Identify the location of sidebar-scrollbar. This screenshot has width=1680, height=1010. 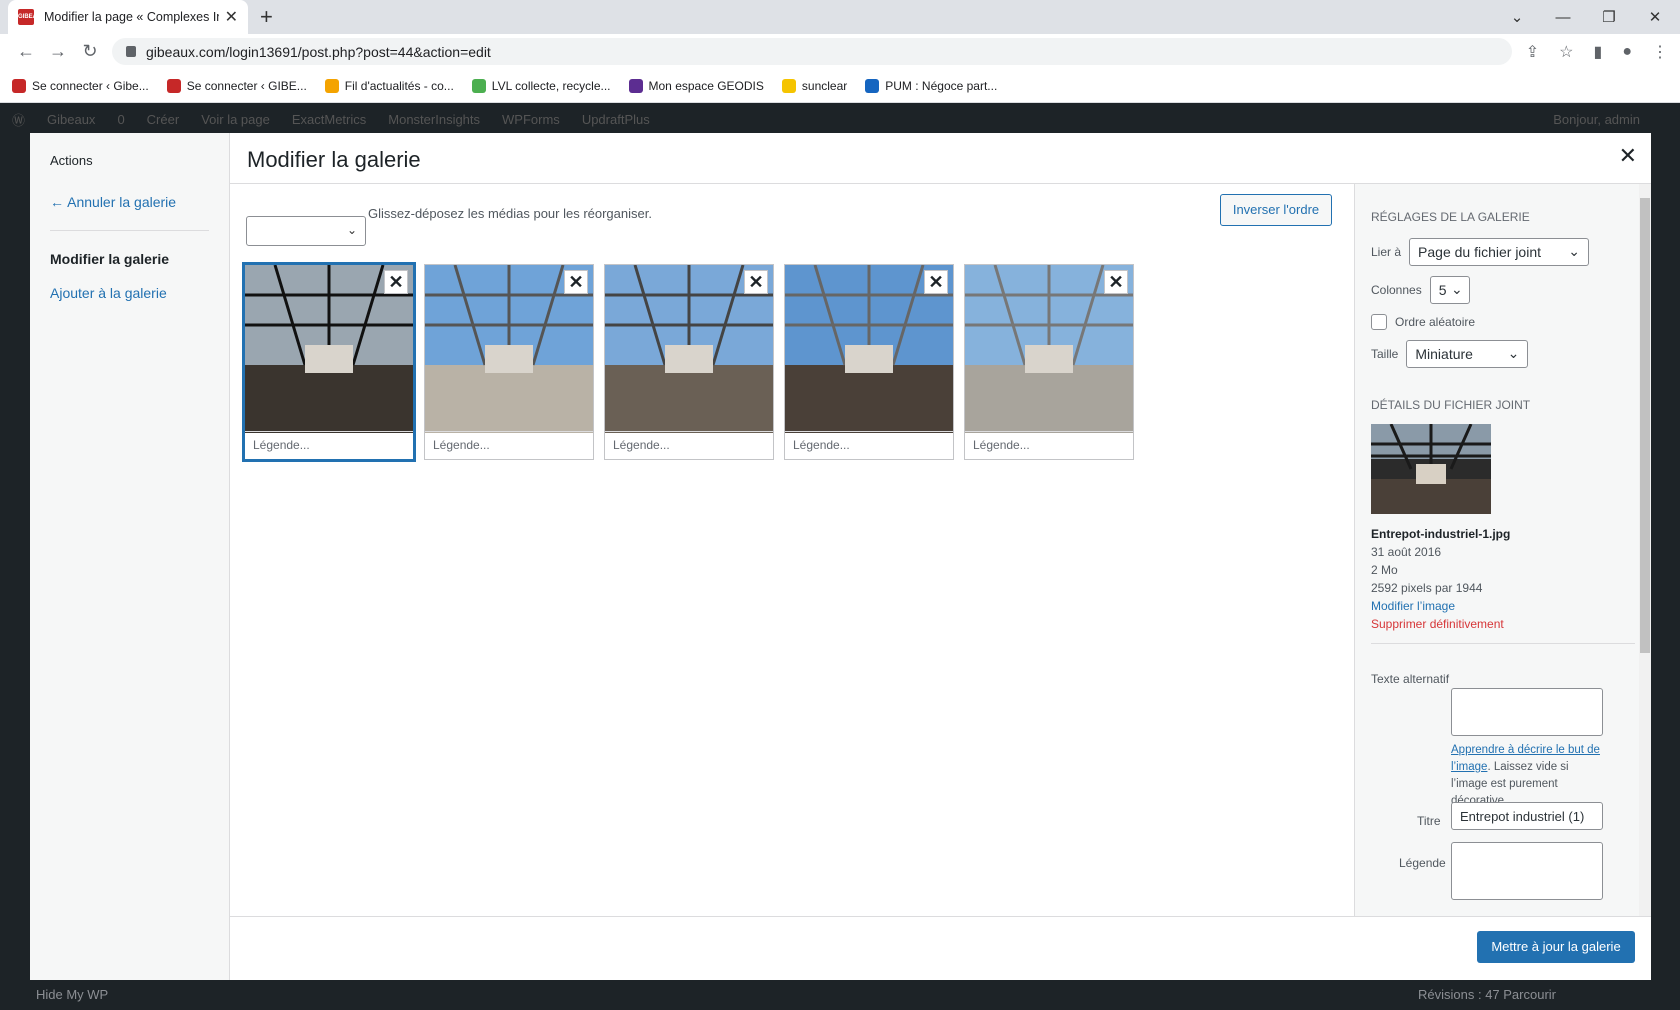
(1645, 550).